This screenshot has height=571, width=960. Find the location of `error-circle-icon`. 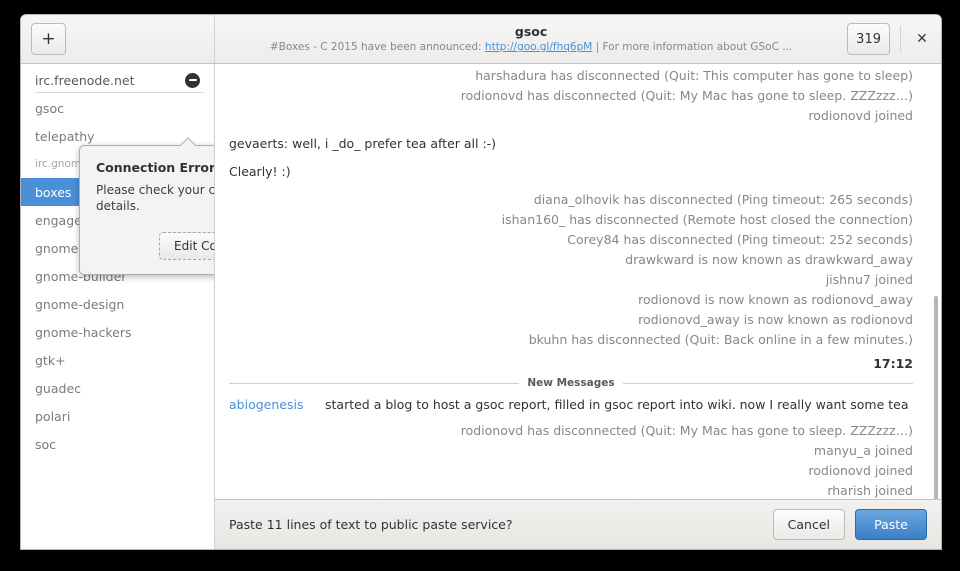

error-circle-icon is located at coordinates (192, 80).